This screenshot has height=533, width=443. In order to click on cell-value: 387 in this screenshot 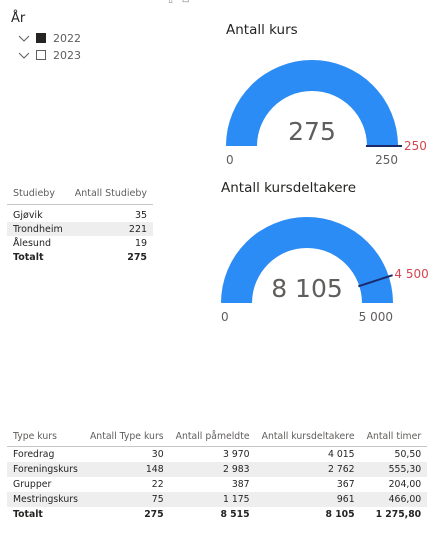, I will do `click(240, 484)`.